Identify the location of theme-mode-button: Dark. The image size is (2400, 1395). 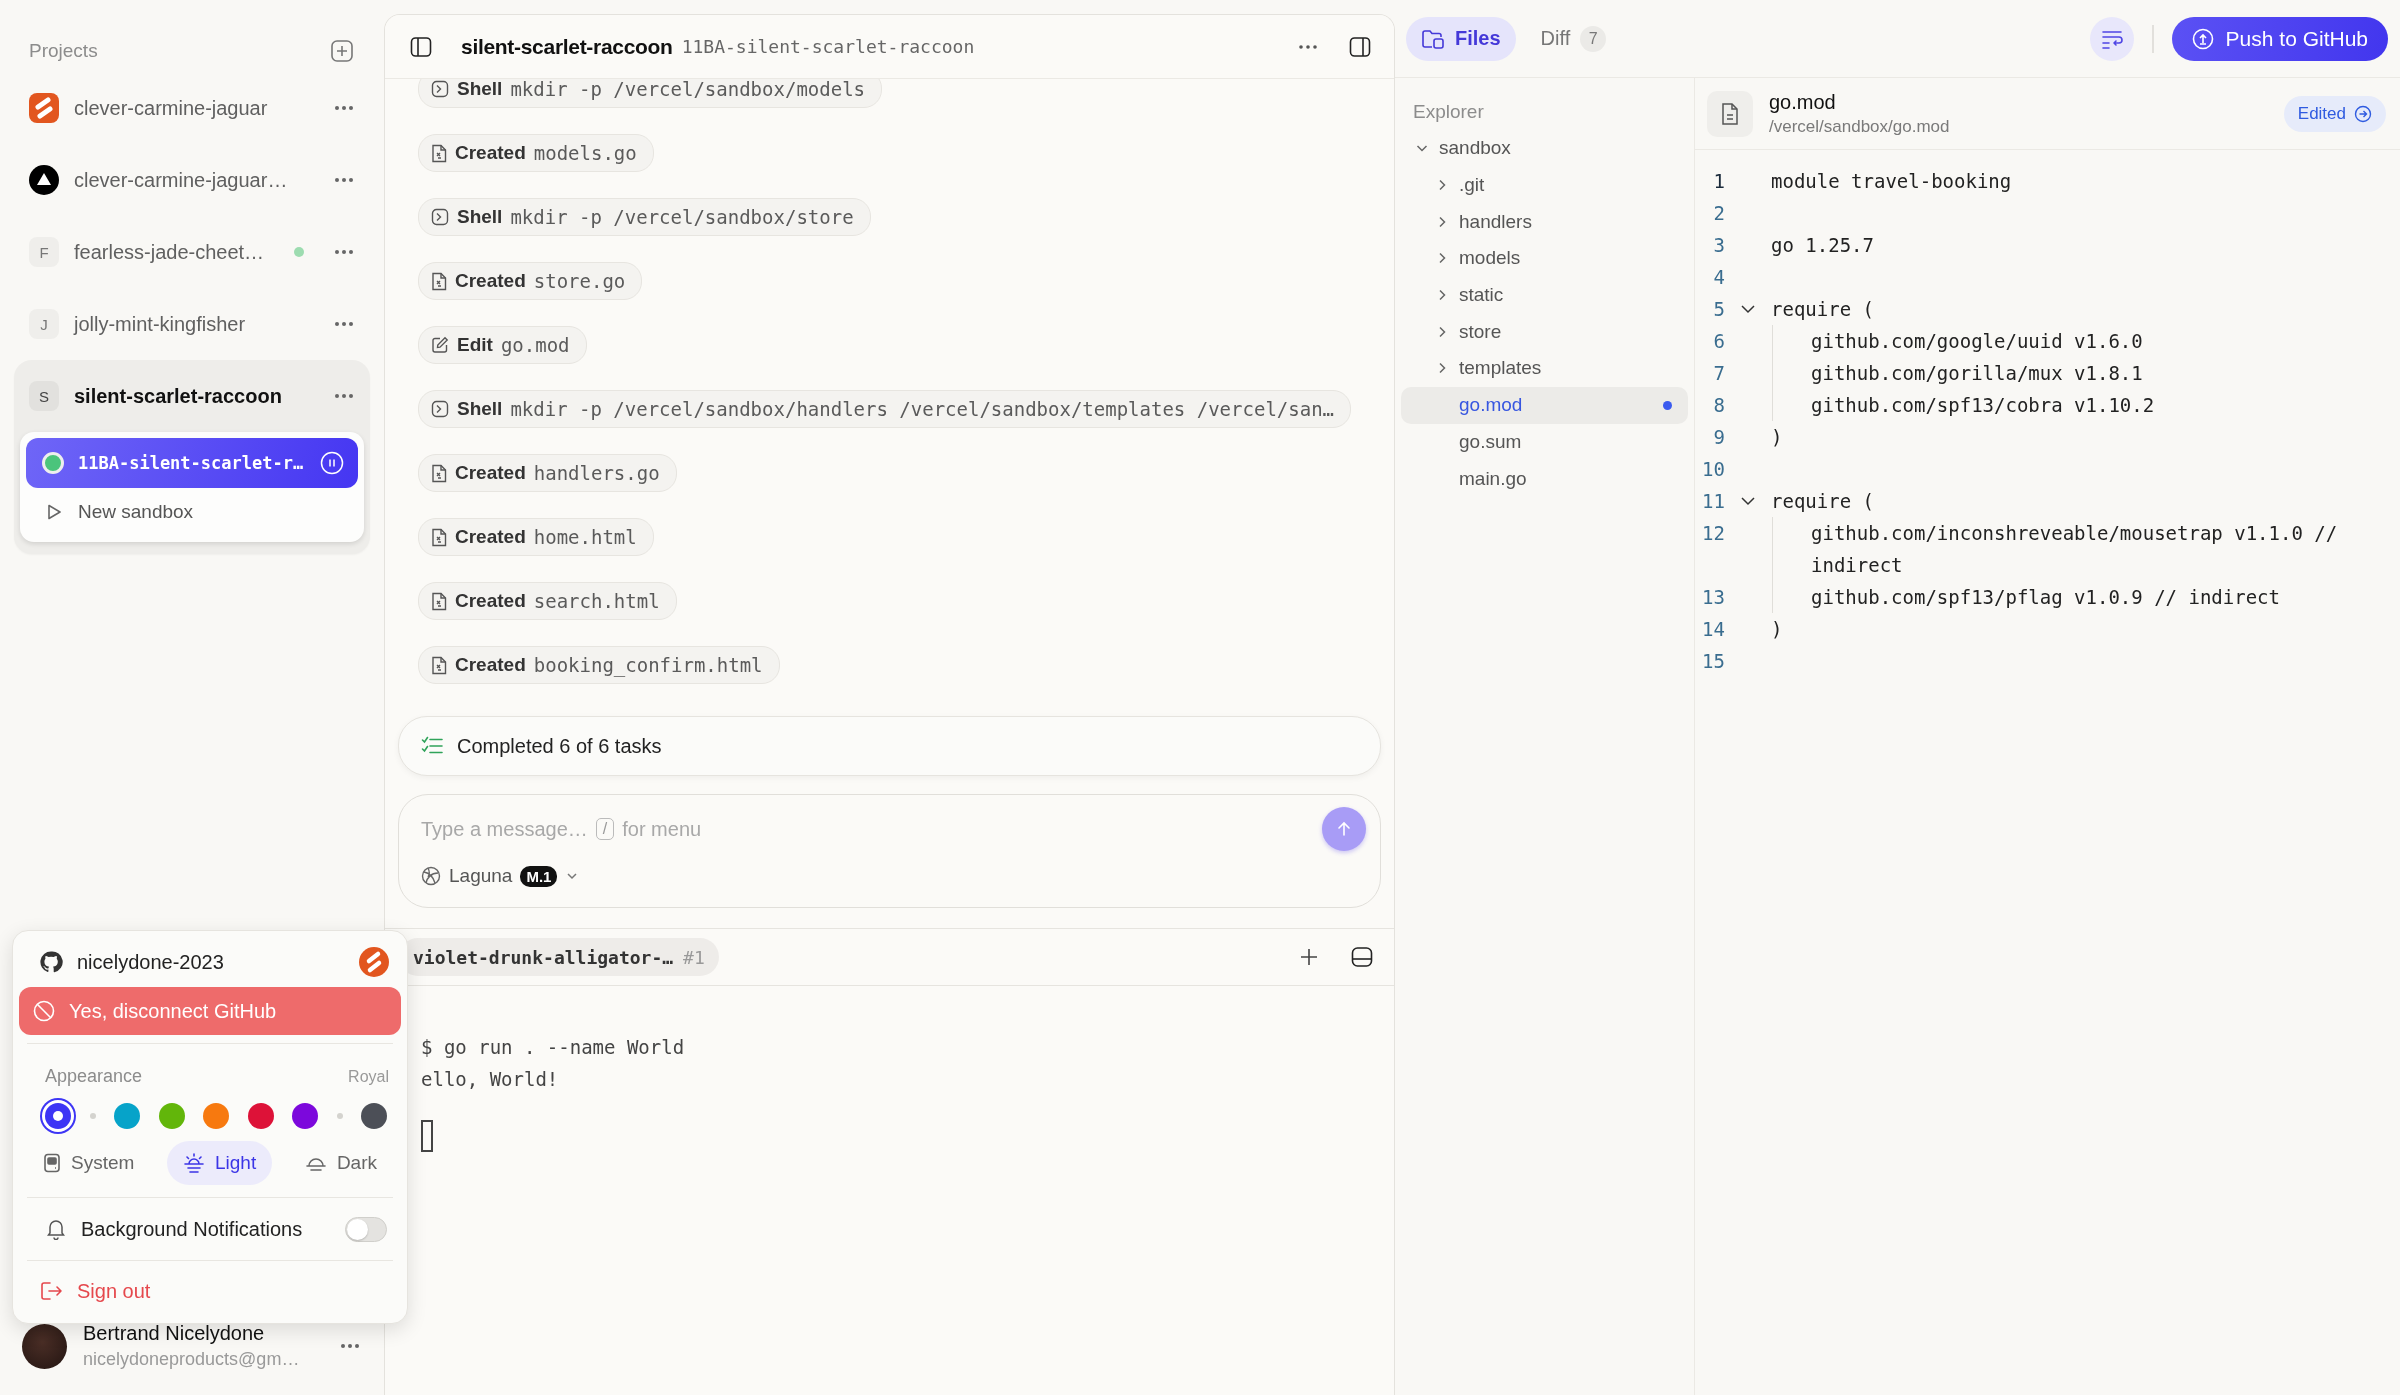
(340, 1163).